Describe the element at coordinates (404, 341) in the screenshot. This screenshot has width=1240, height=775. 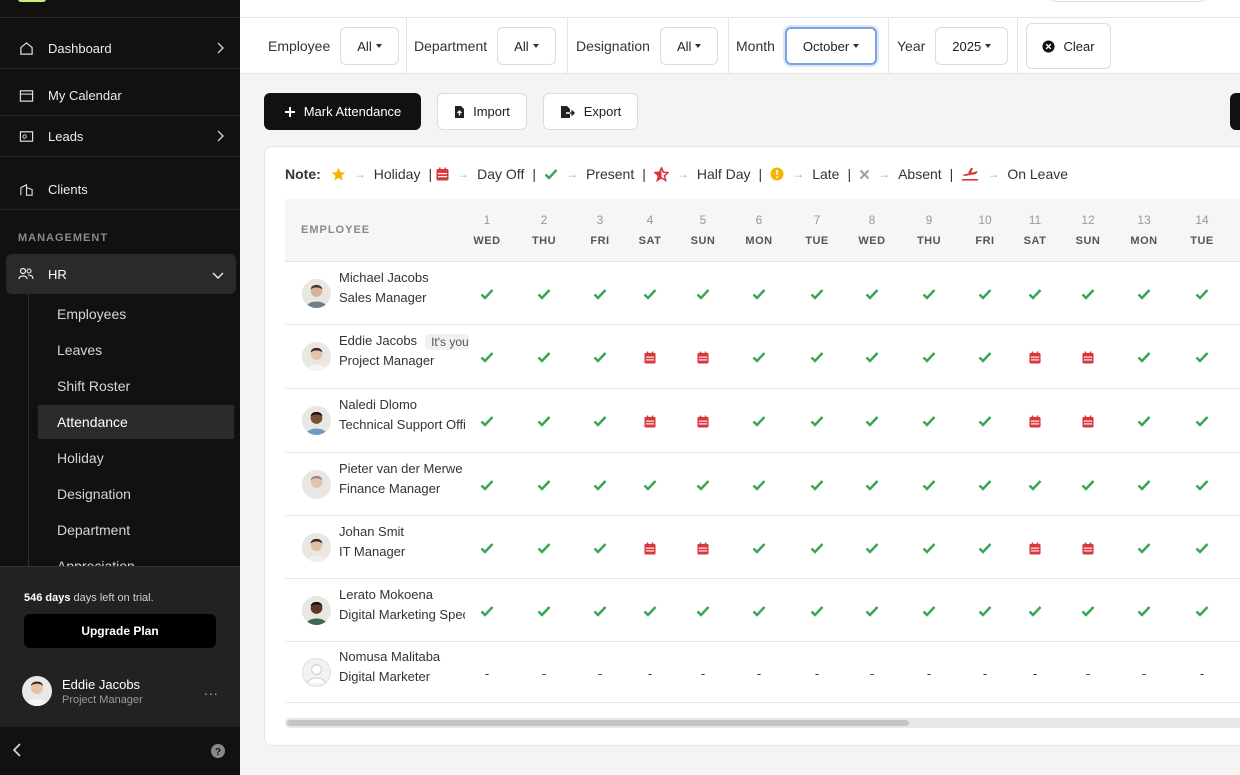
I see `employee-name: Eddie Jacobs It's you` at that location.